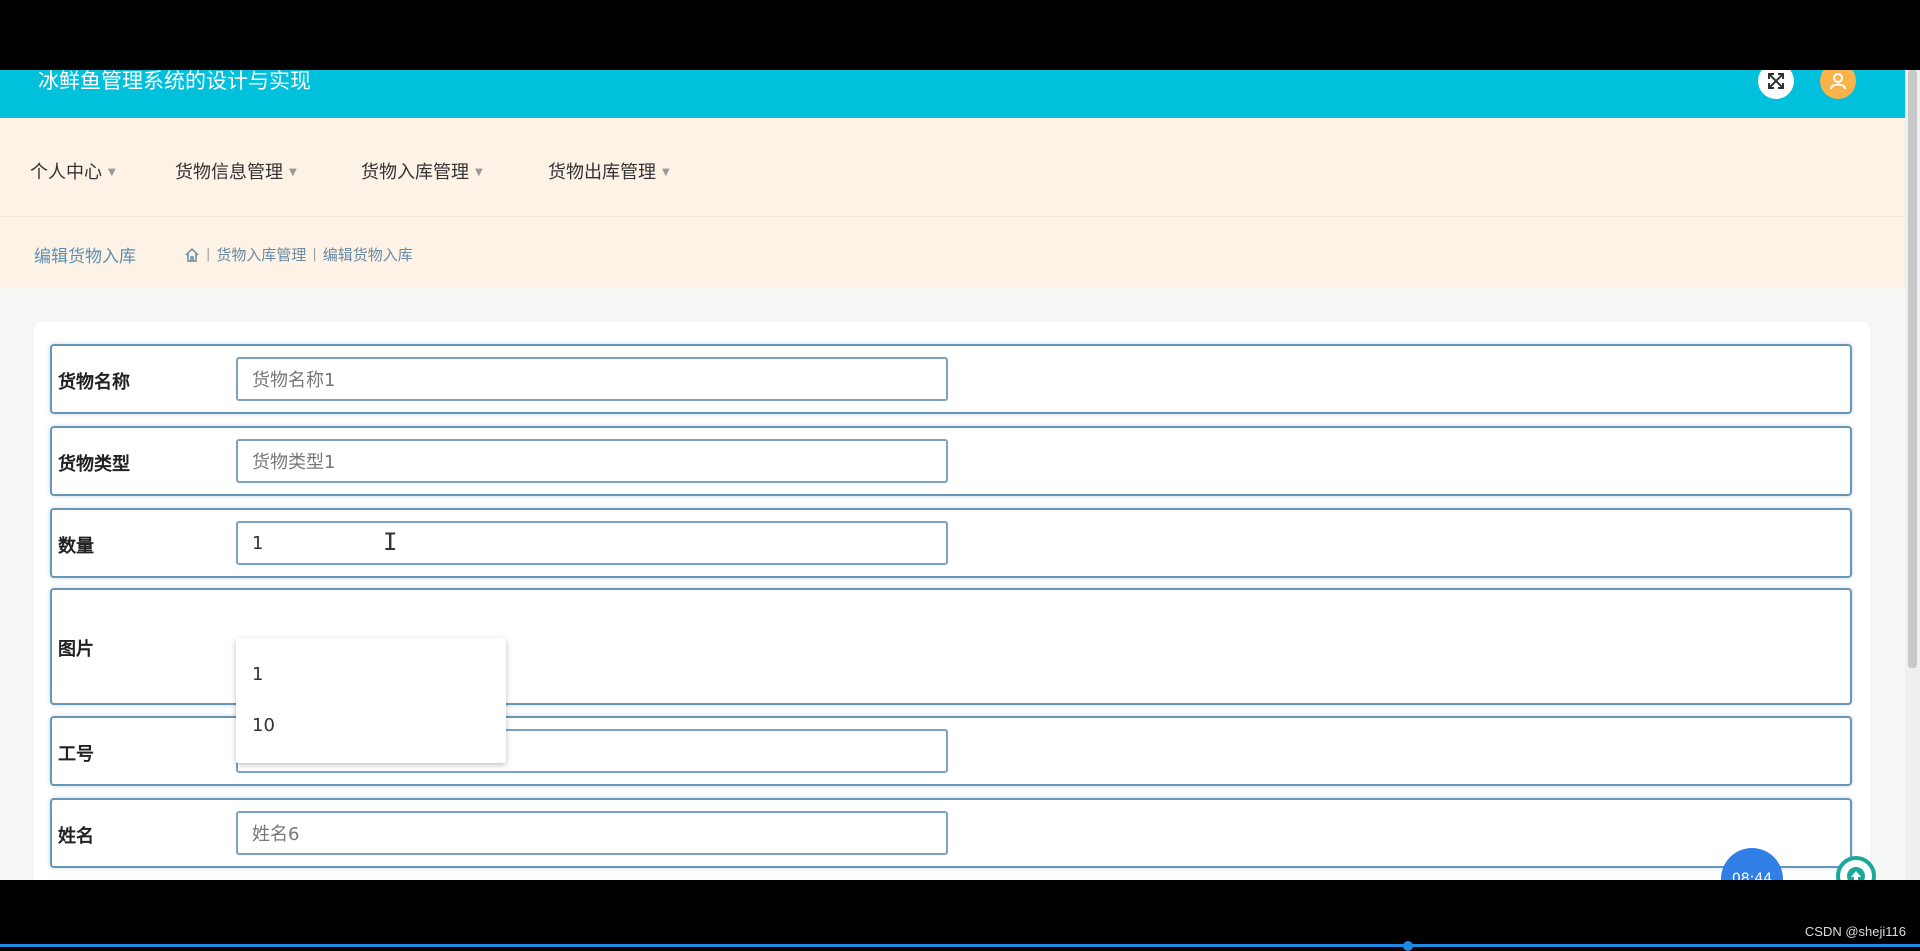 The width and height of the screenshot is (1920, 951). What do you see at coordinates (263, 725) in the screenshot?
I see `autocomplete-option: 10` at bounding box center [263, 725].